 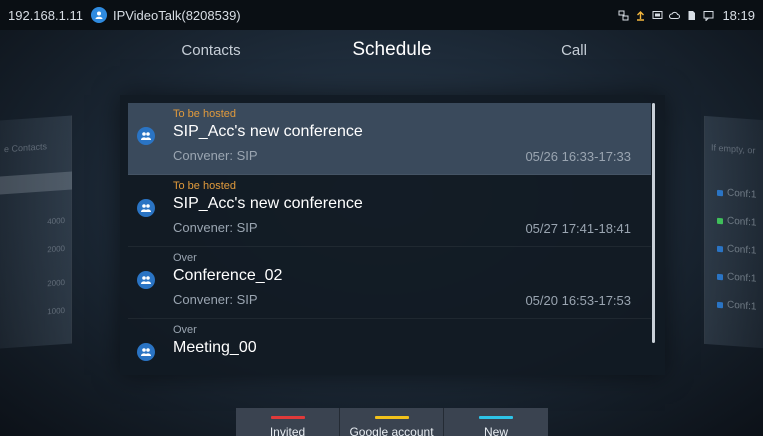 I want to click on google-account-button: Google account, so click(x=392, y=422).